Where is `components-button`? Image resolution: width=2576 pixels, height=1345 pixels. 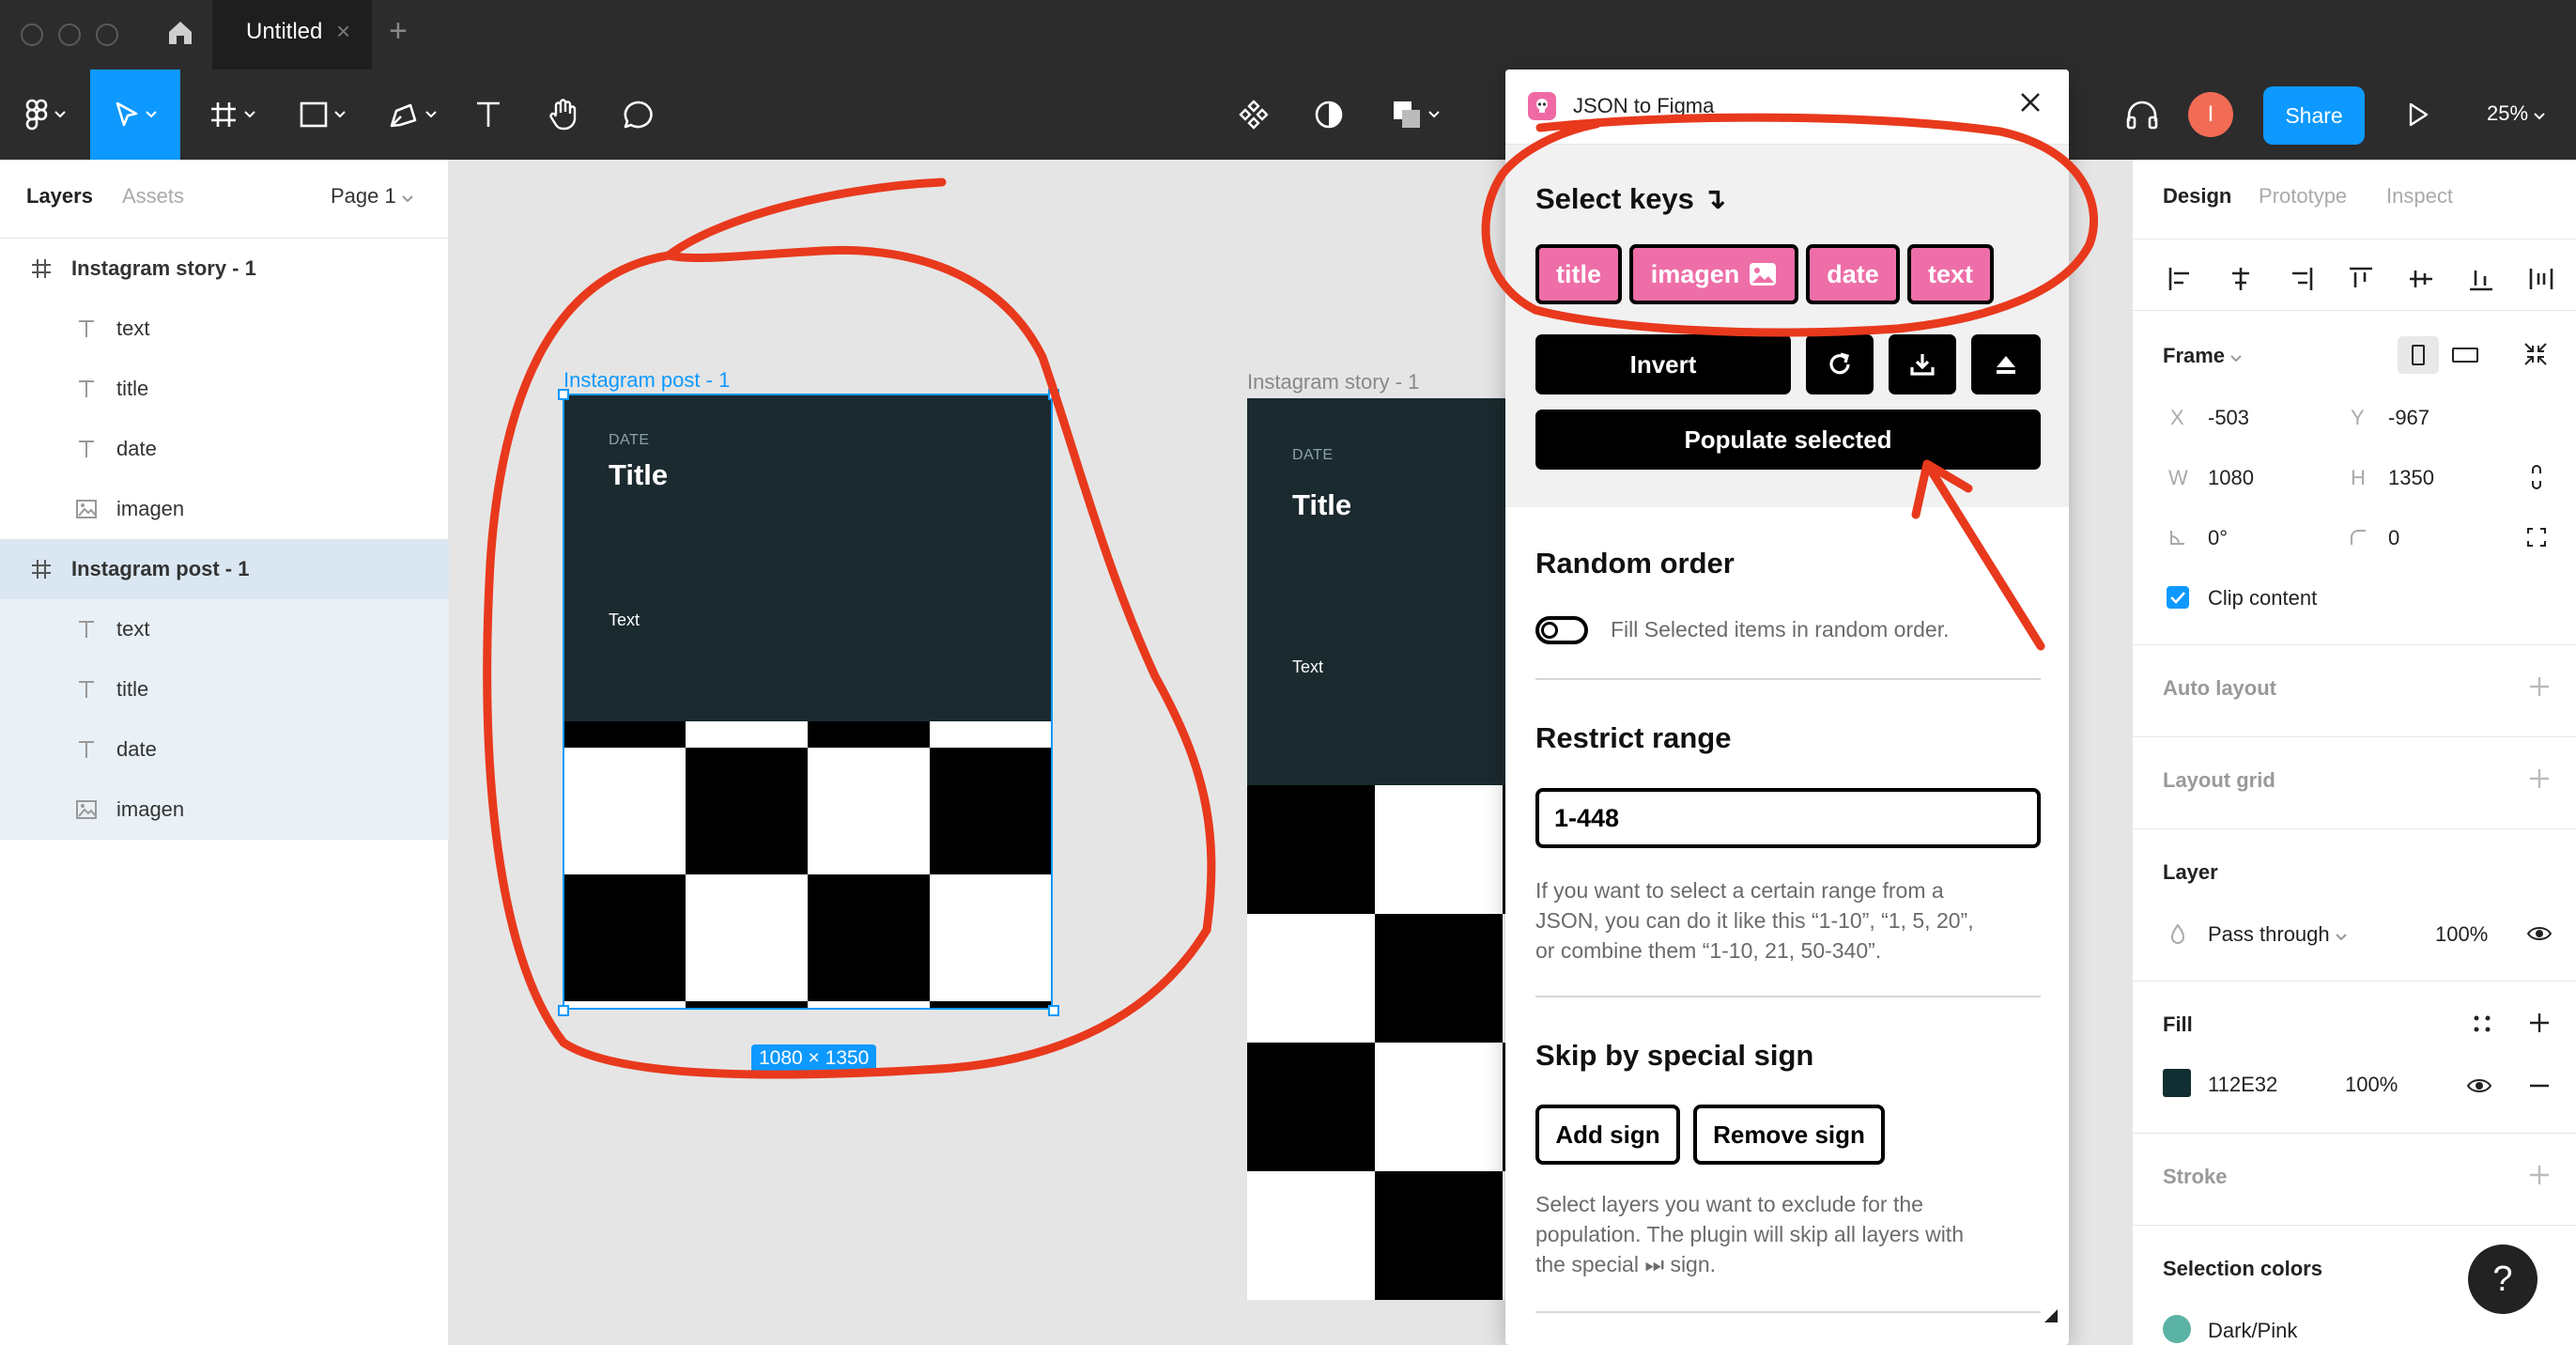
components-button is located at coordinates (1253, 115).